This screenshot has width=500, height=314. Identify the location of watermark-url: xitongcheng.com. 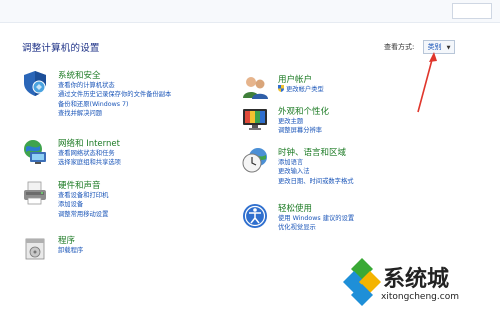
(420, 297).